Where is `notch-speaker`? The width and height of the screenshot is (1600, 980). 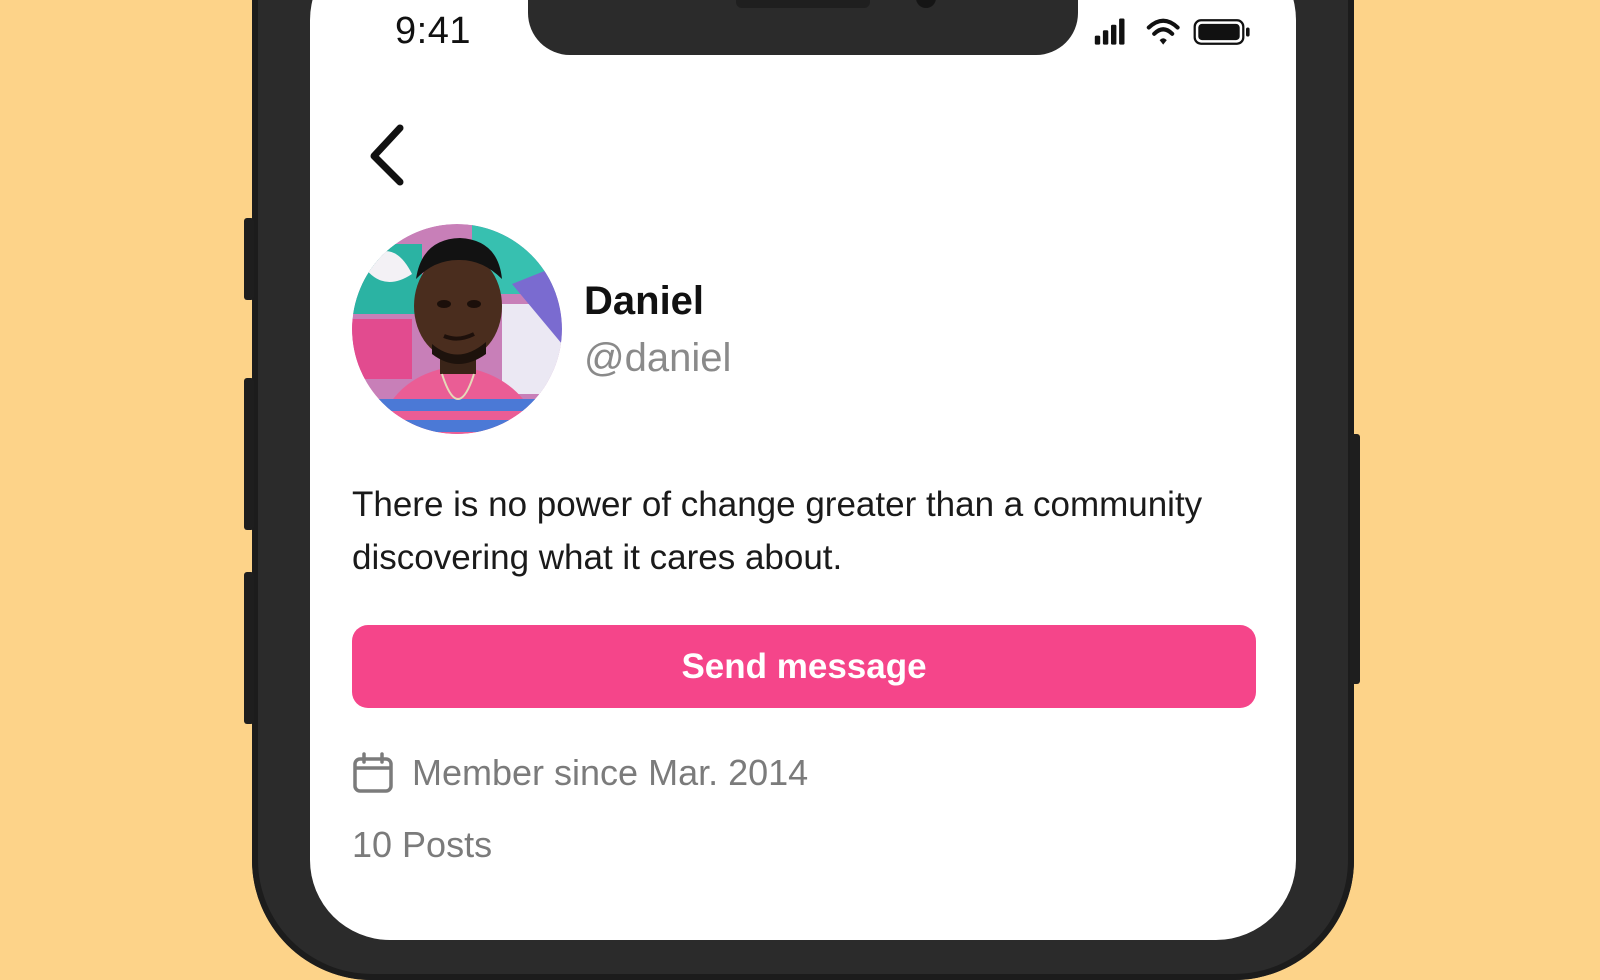
notch-speaker is located at coordinates (803, 4).